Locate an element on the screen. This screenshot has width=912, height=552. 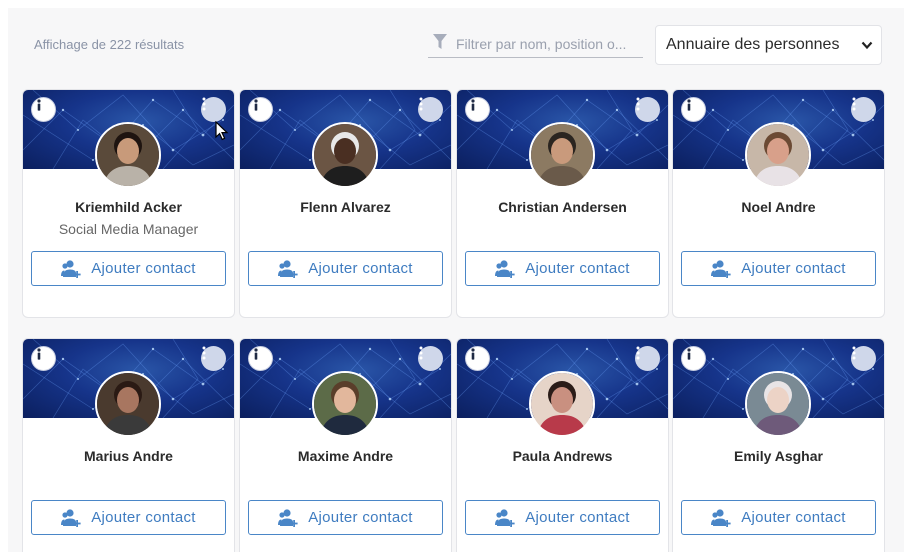
chevron-down-icon is located at coordinates (867, 45).